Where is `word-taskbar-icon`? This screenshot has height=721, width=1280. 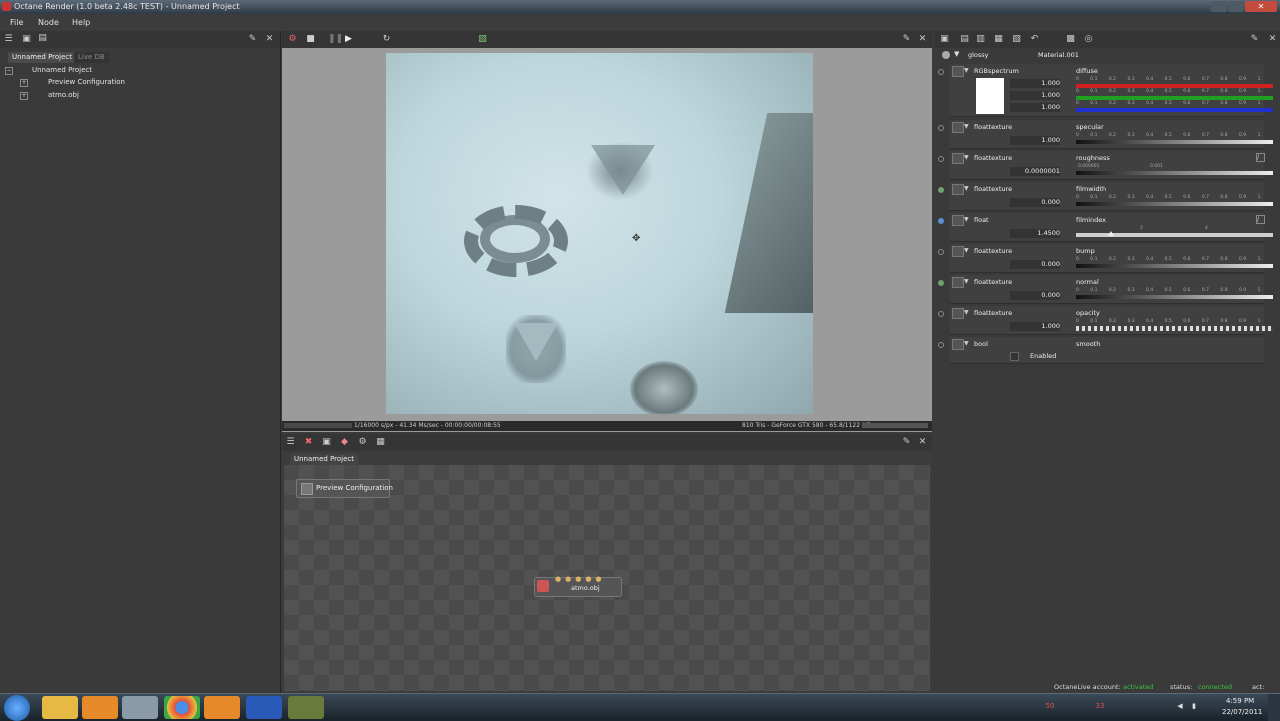
word-taskbar-icon is located at coordinates (264, 707).